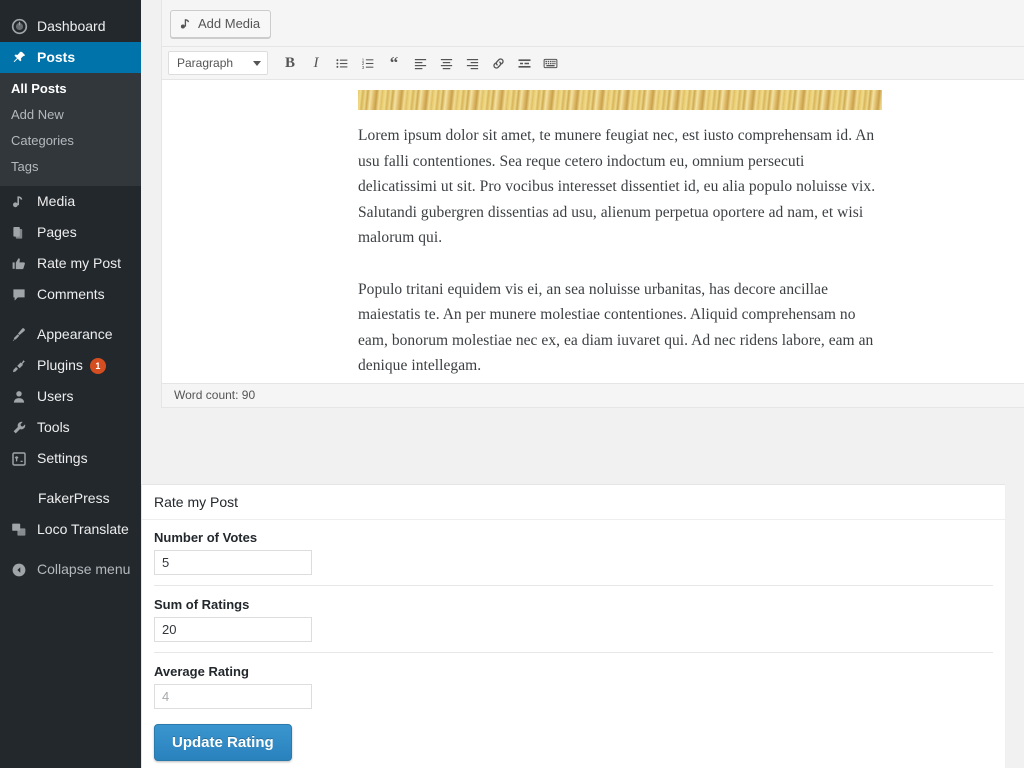 This screenshot has height=768, width=1024. I want to click on sidebar-item-label: Loco Translate, so click(83, 529).